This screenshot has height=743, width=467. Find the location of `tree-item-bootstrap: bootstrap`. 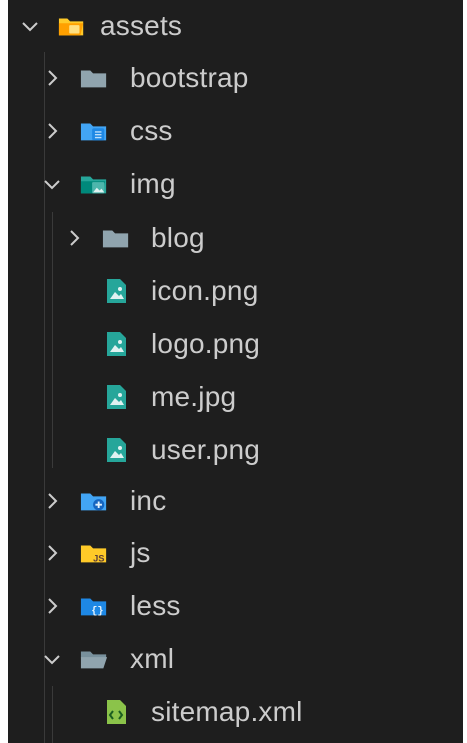

tree-item-bootstrap: bootstrap is located at coordinates (235, 78).